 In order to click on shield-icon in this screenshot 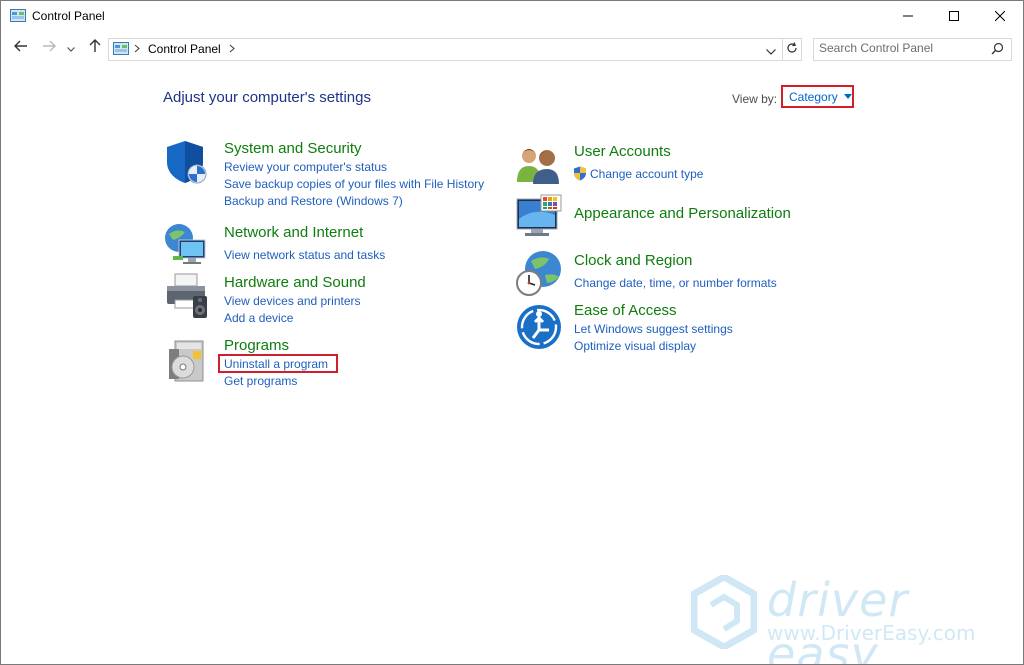, I will do `click(187, 162)`.